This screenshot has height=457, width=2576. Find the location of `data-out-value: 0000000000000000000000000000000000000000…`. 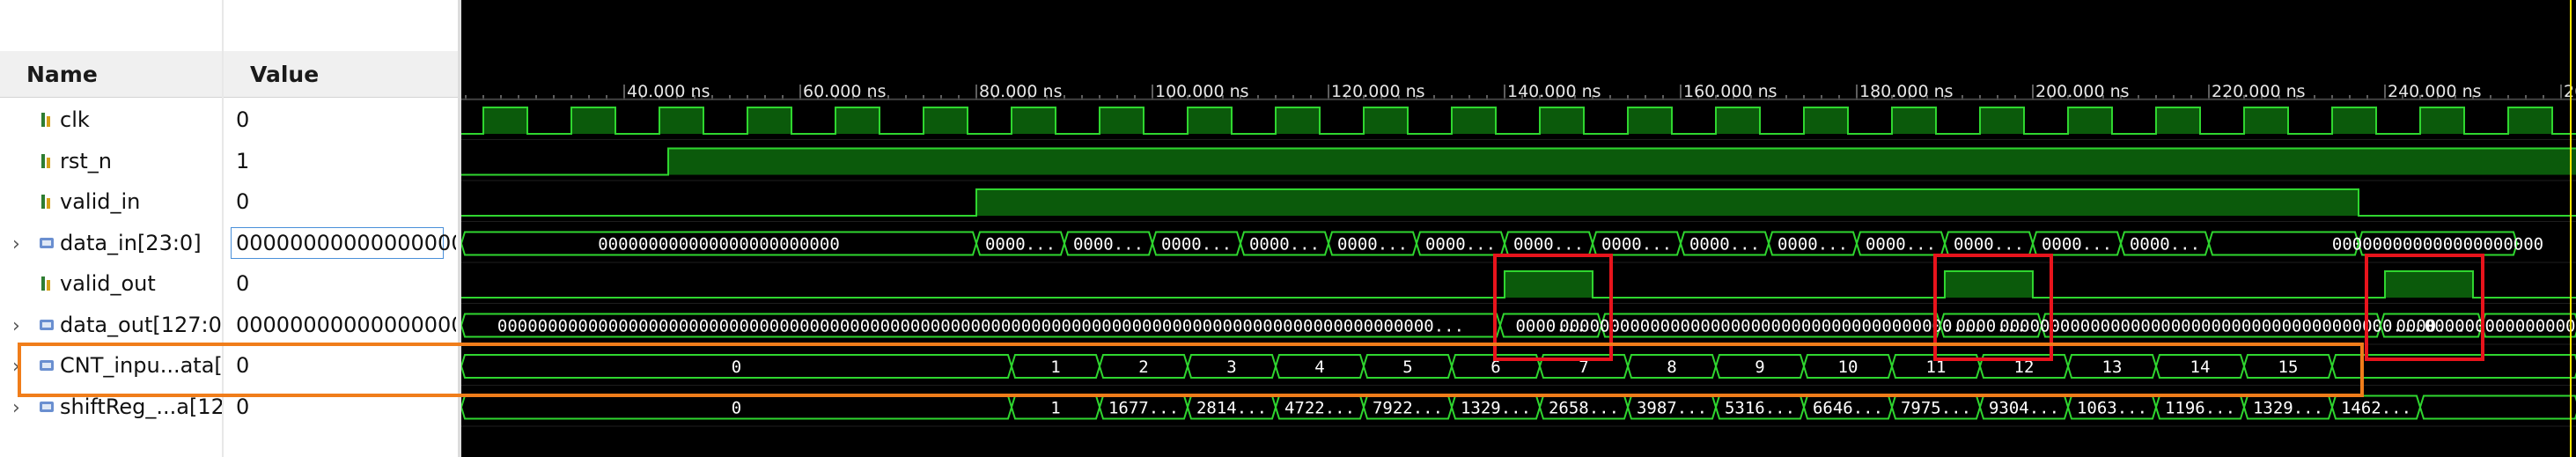

data-out-value: 0000000000000000000000000000000000000000… is located at coordinates (981, 326).